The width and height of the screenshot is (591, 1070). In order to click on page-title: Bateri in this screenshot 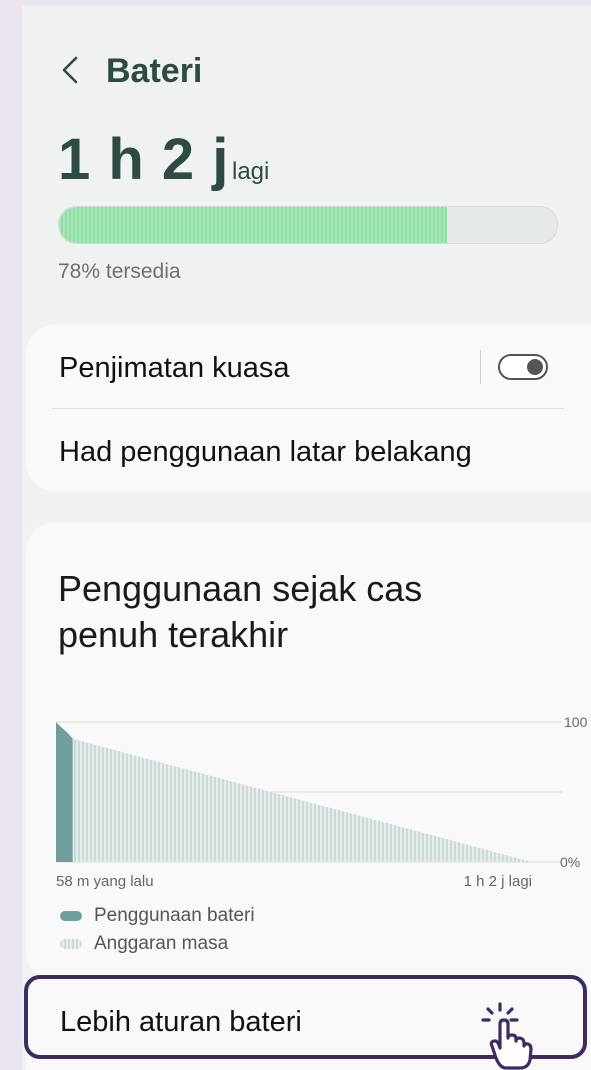, I will do `click(154, 71)`.